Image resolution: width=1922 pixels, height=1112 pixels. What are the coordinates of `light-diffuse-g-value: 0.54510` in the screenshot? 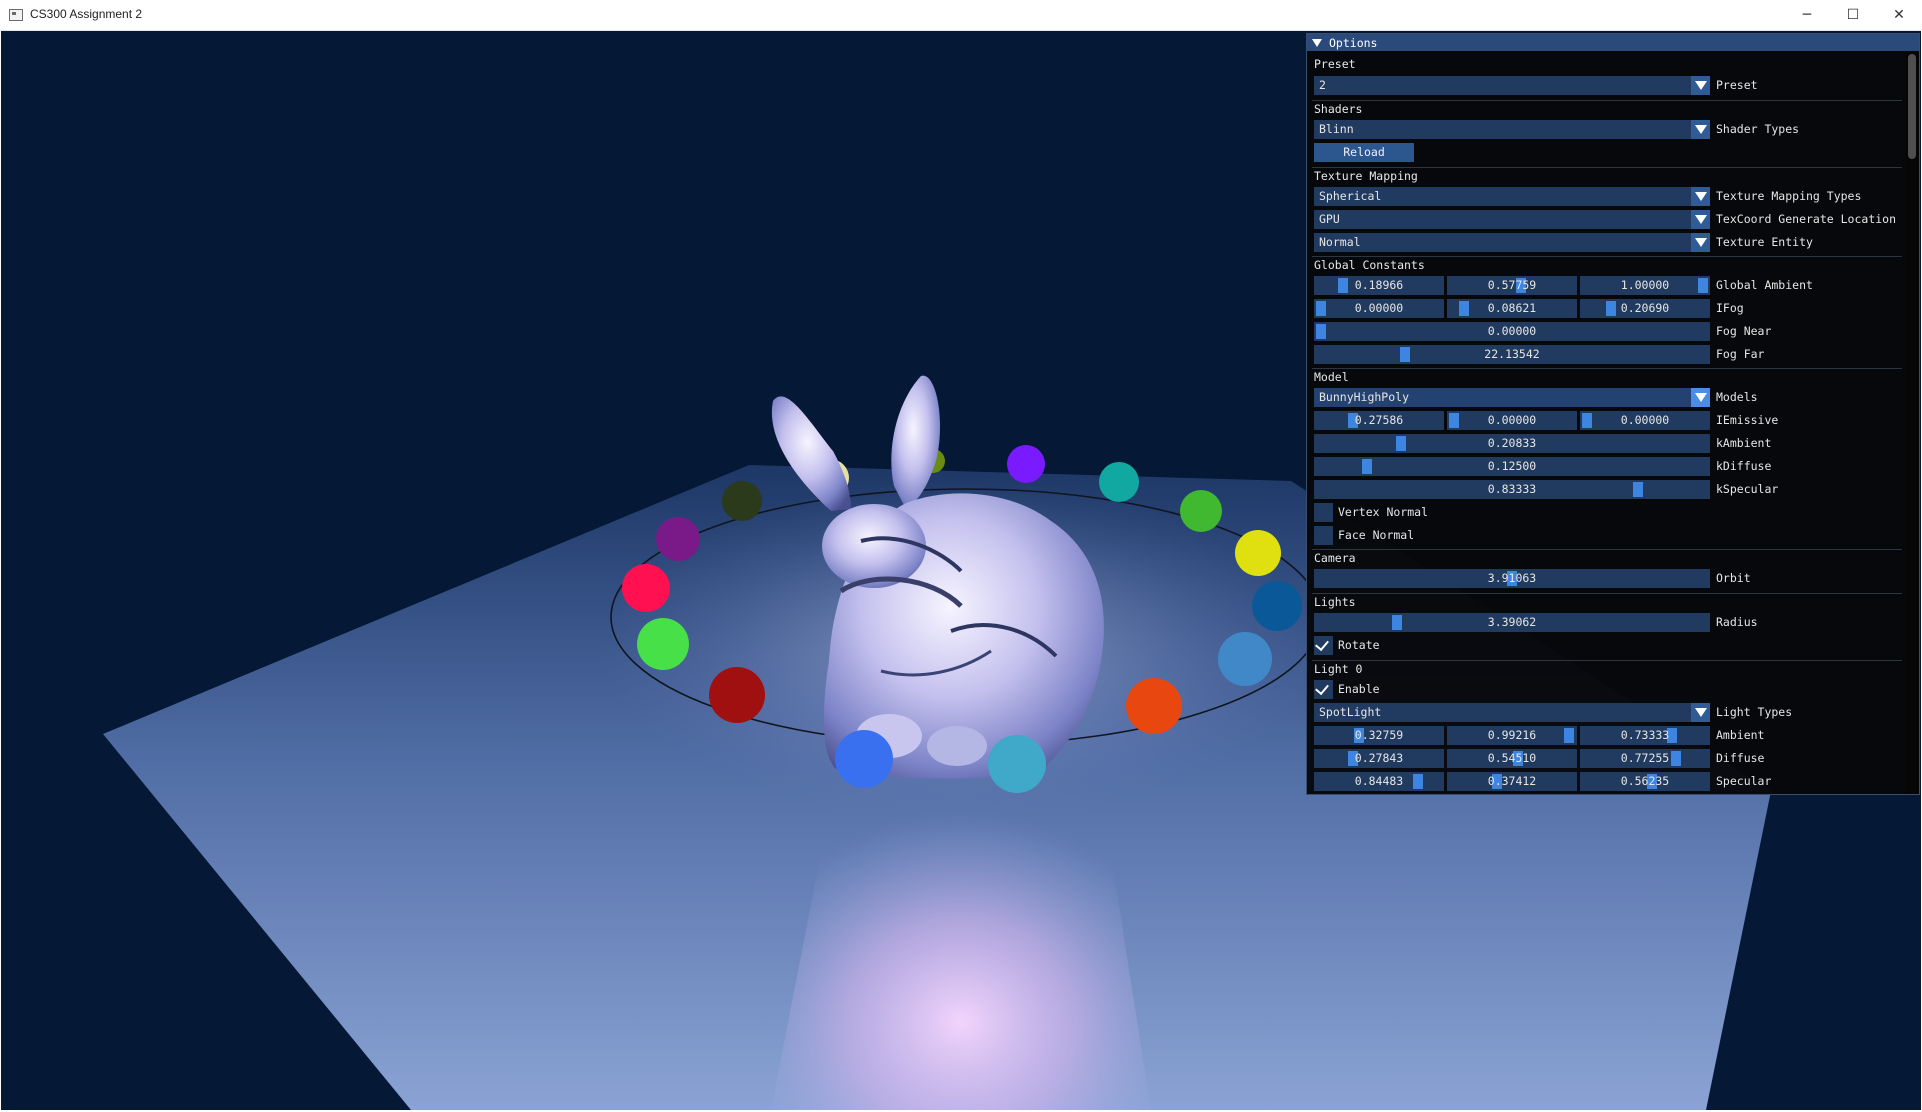 It's located at (1512, 758).